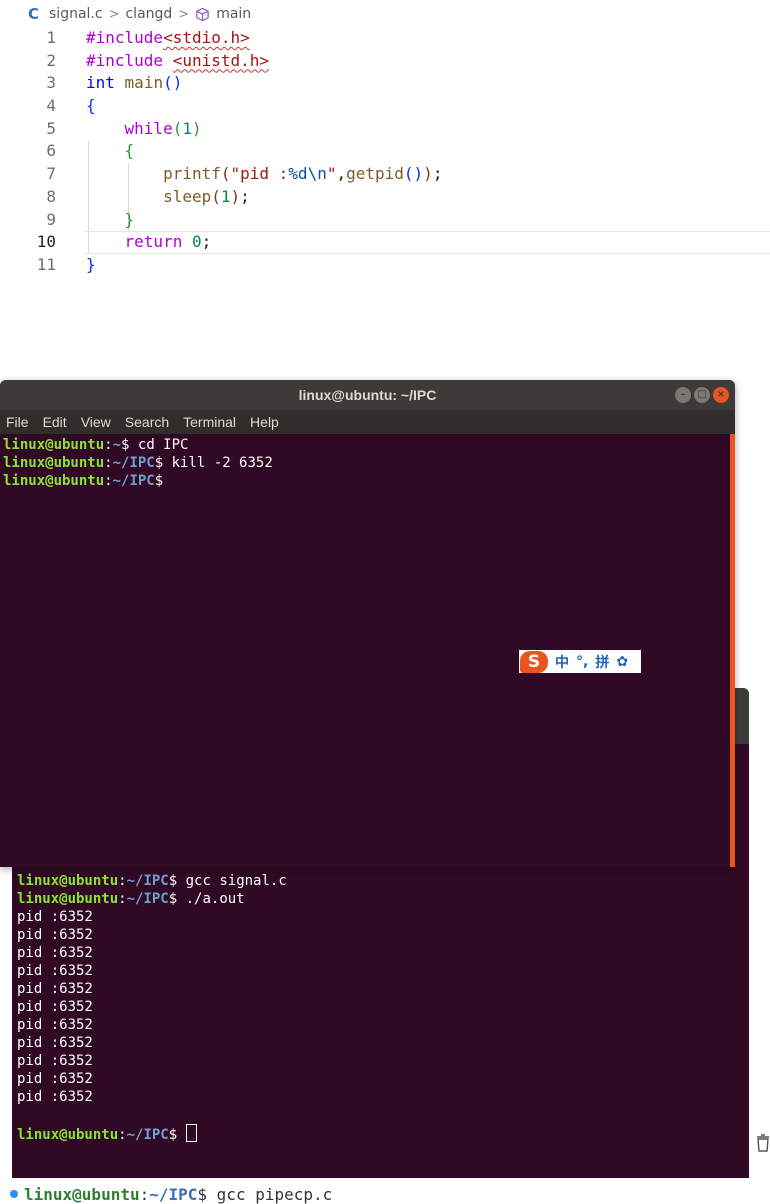 This screenshot has height=1204, width=770. I want to click on c-language-icon: C, so click(34, 14).